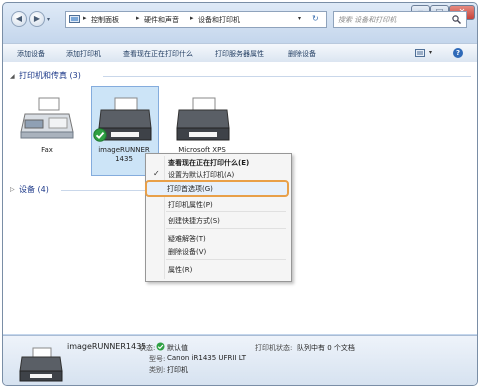  Describe the element at coordinates (147, 348) in the screenshot. I see `status-label: 状态:` at that location.